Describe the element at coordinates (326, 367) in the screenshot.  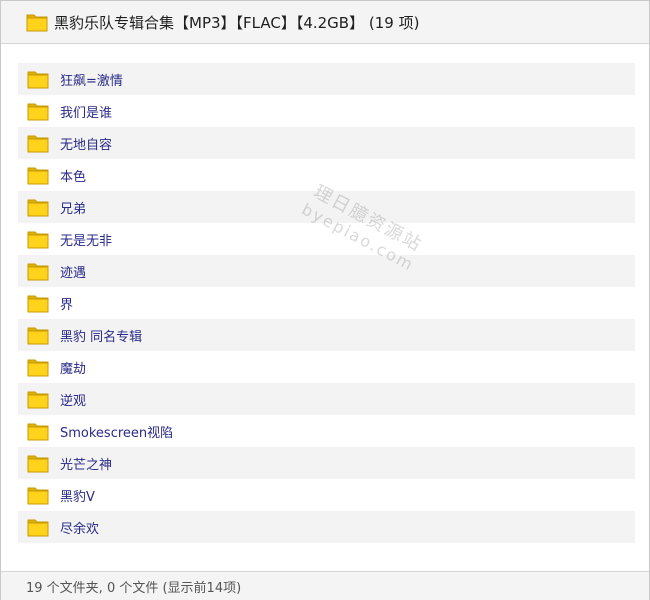
I see `list-item: 魔劫` at that location.